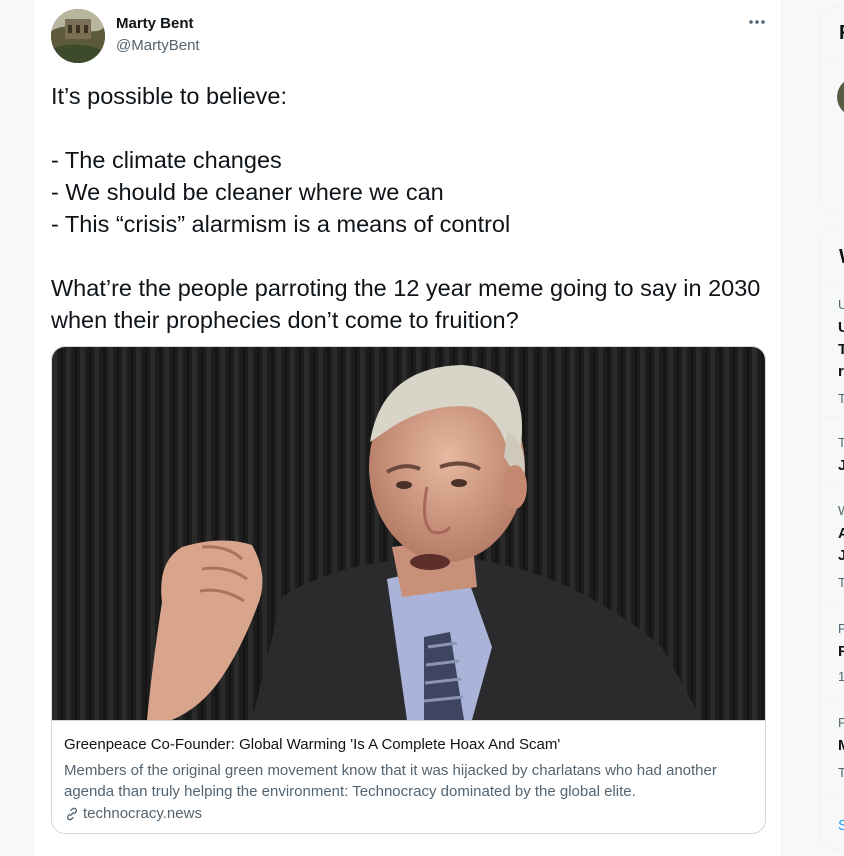  I want to click on trend-title: A, so click(841, 533).